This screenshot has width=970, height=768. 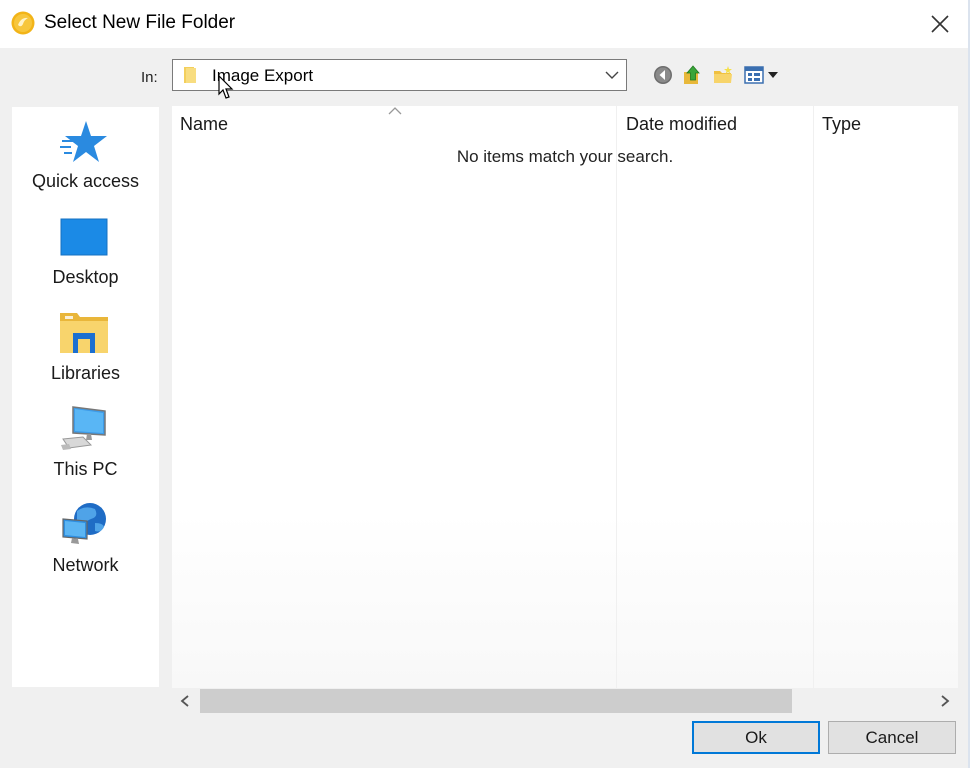 I want to click on mouse-cursor-icon, so click(x=226, y=87).